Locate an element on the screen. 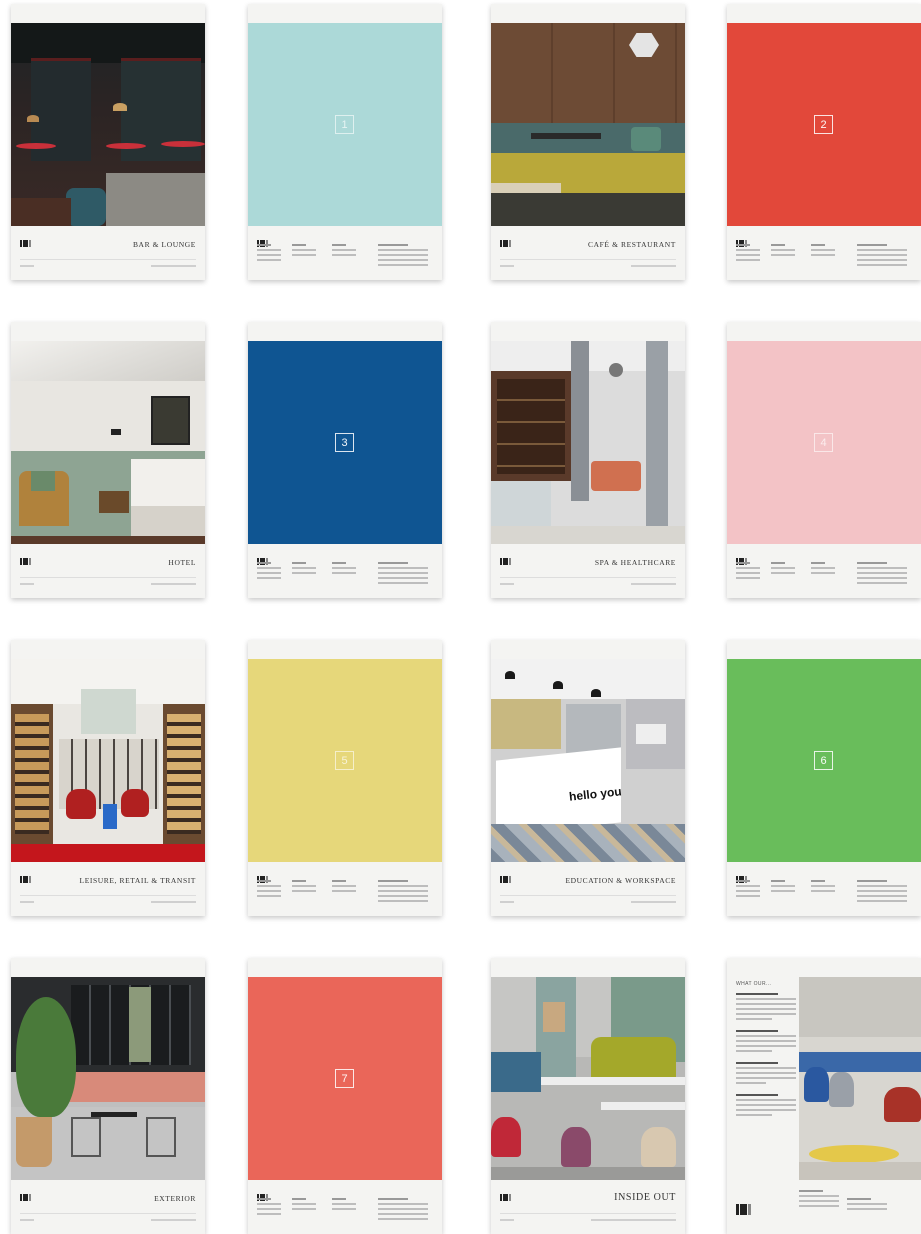 Image resolution: width=921 pixels, height=1234 pixels. colour-swatch: 5 is located at coordinates (345, 760).